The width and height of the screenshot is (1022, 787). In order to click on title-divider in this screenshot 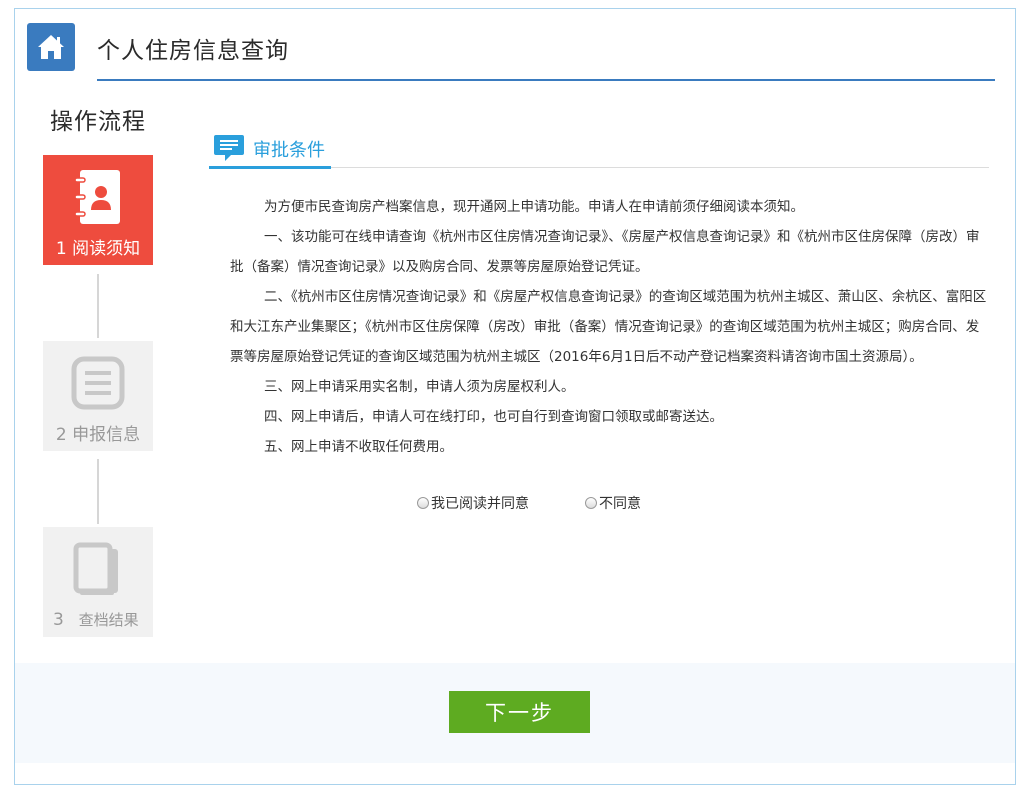, I will do `click(546, 80)`.